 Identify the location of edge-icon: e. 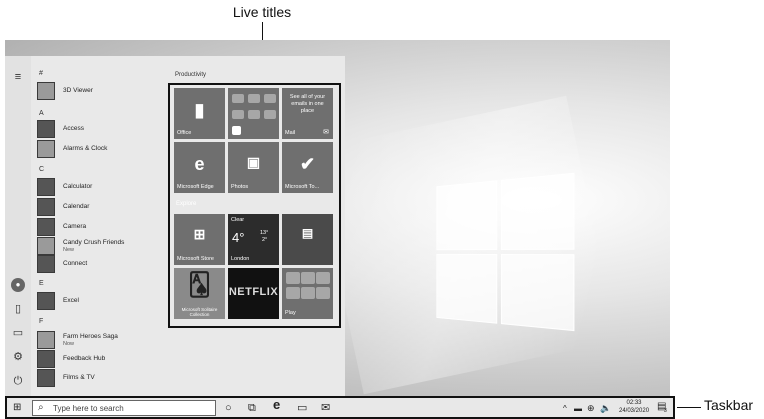
(199, 164).